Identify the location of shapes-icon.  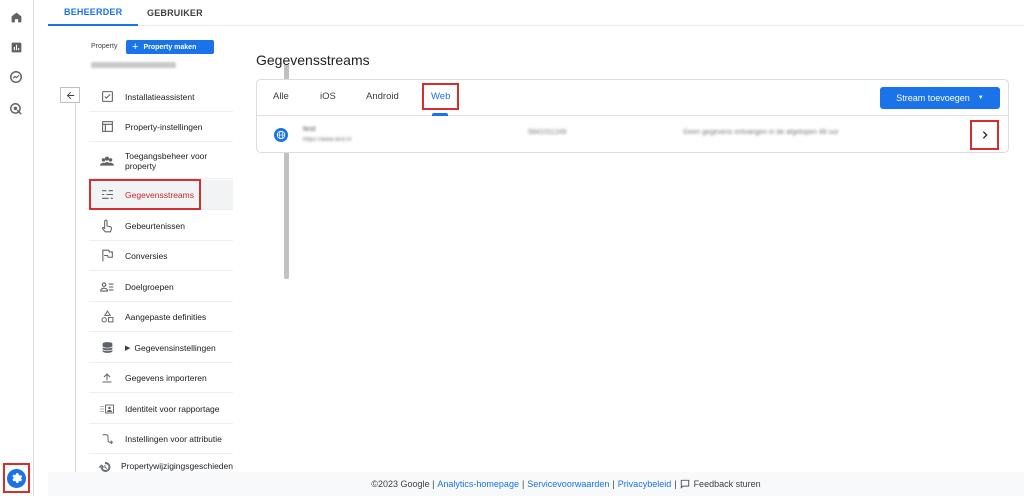
(107, 317).